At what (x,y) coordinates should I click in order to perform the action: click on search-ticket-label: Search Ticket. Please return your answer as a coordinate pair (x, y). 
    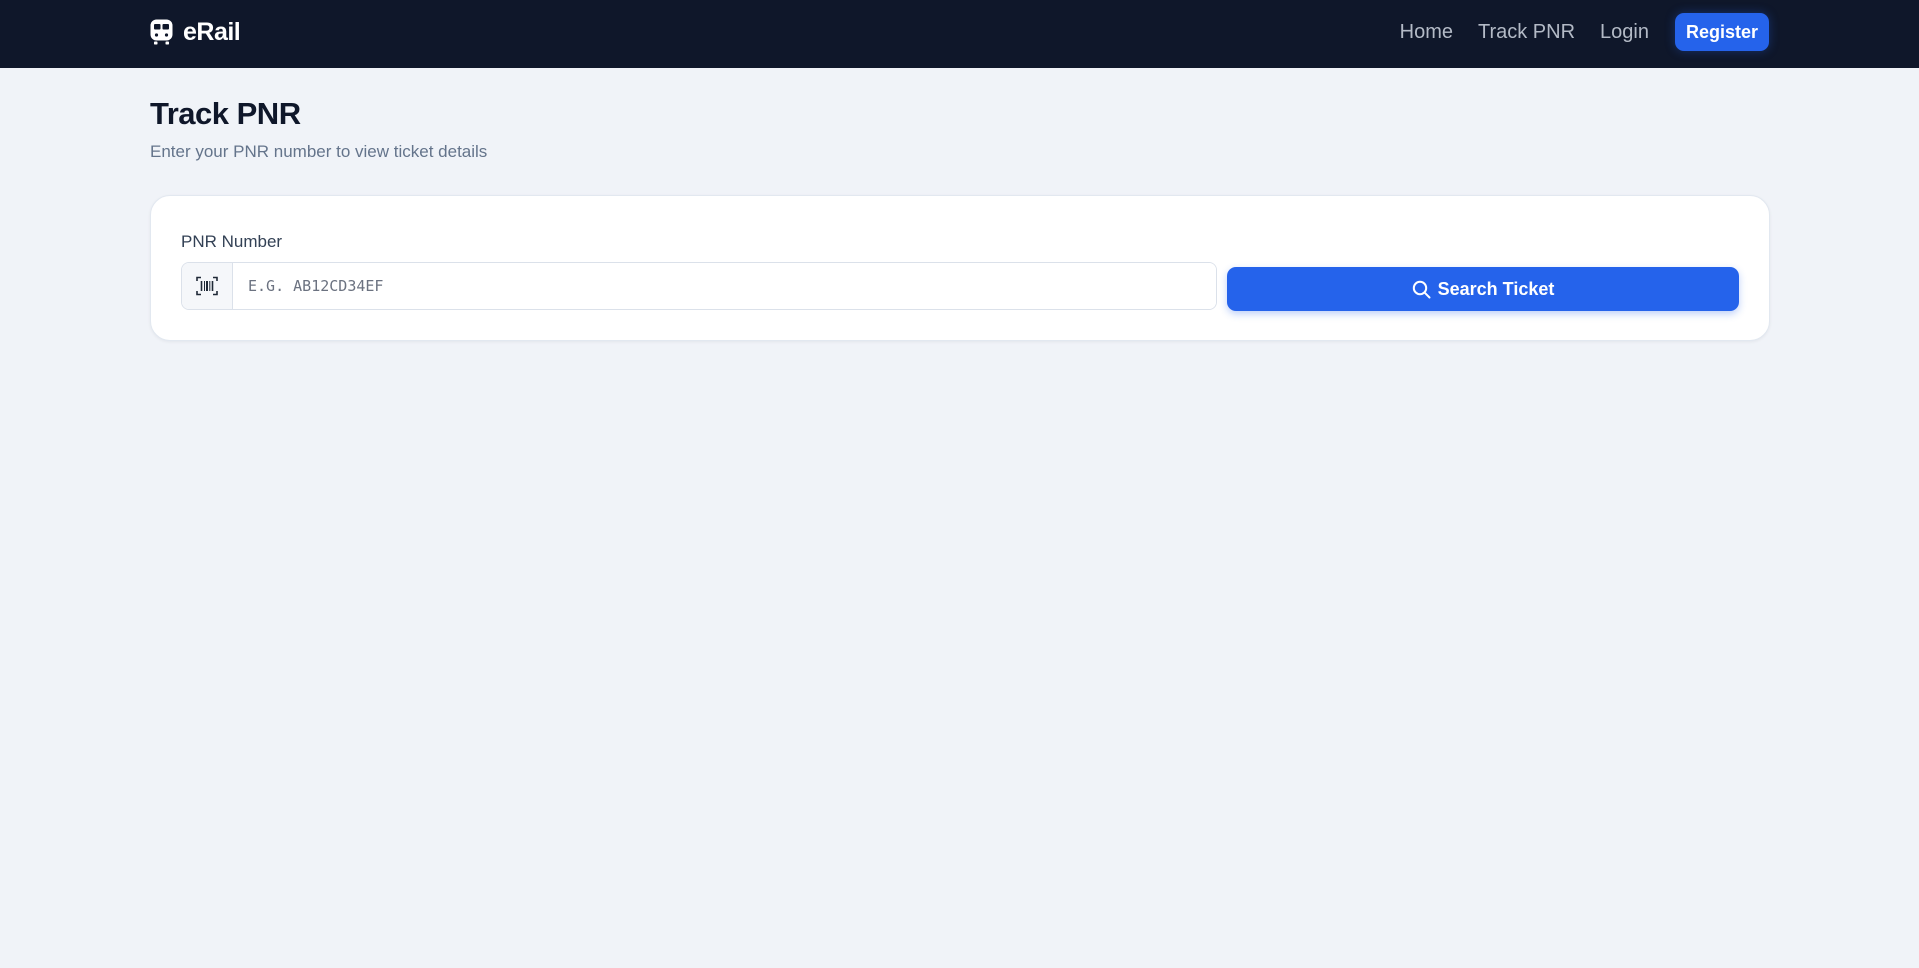
    Looking at the image, I should click on (1496, 288).